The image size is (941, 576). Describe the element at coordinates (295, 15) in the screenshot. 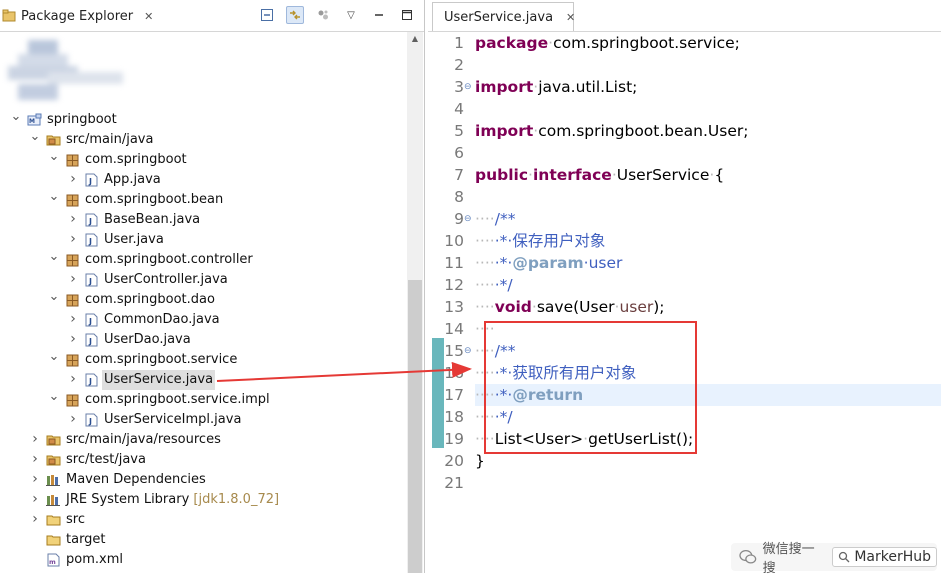

I see `link-with-editor-button` at that location.